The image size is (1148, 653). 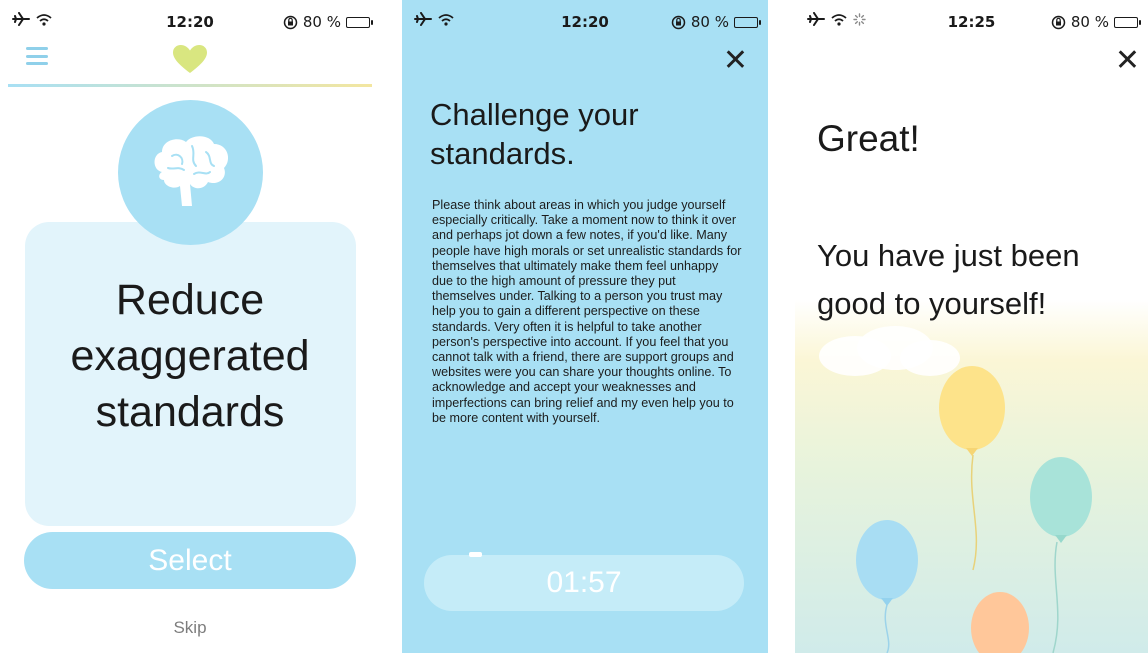 I want to click on header-divider, so click(x=190, y=85).